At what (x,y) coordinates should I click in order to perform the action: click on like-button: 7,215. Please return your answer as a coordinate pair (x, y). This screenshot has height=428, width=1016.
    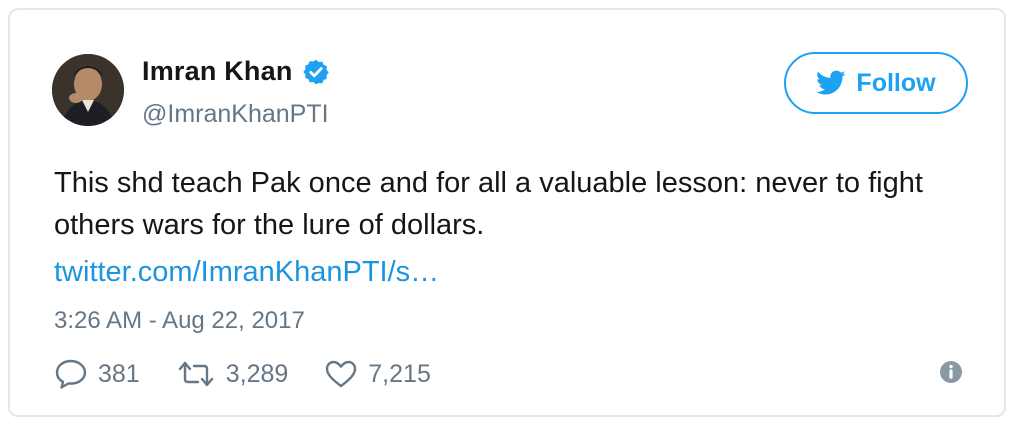
    Looking at the image, I should click on (377, 374).